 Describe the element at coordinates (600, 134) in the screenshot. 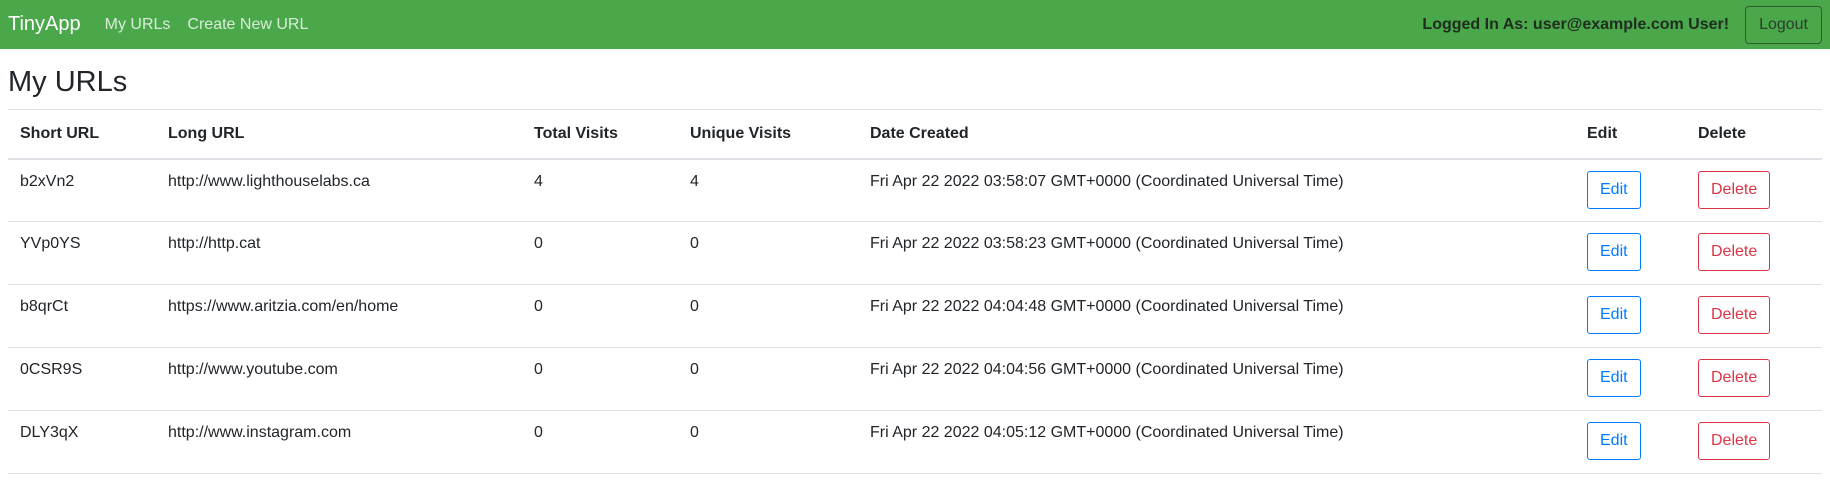

I see `header-total-visits: Total Visits` at that location.